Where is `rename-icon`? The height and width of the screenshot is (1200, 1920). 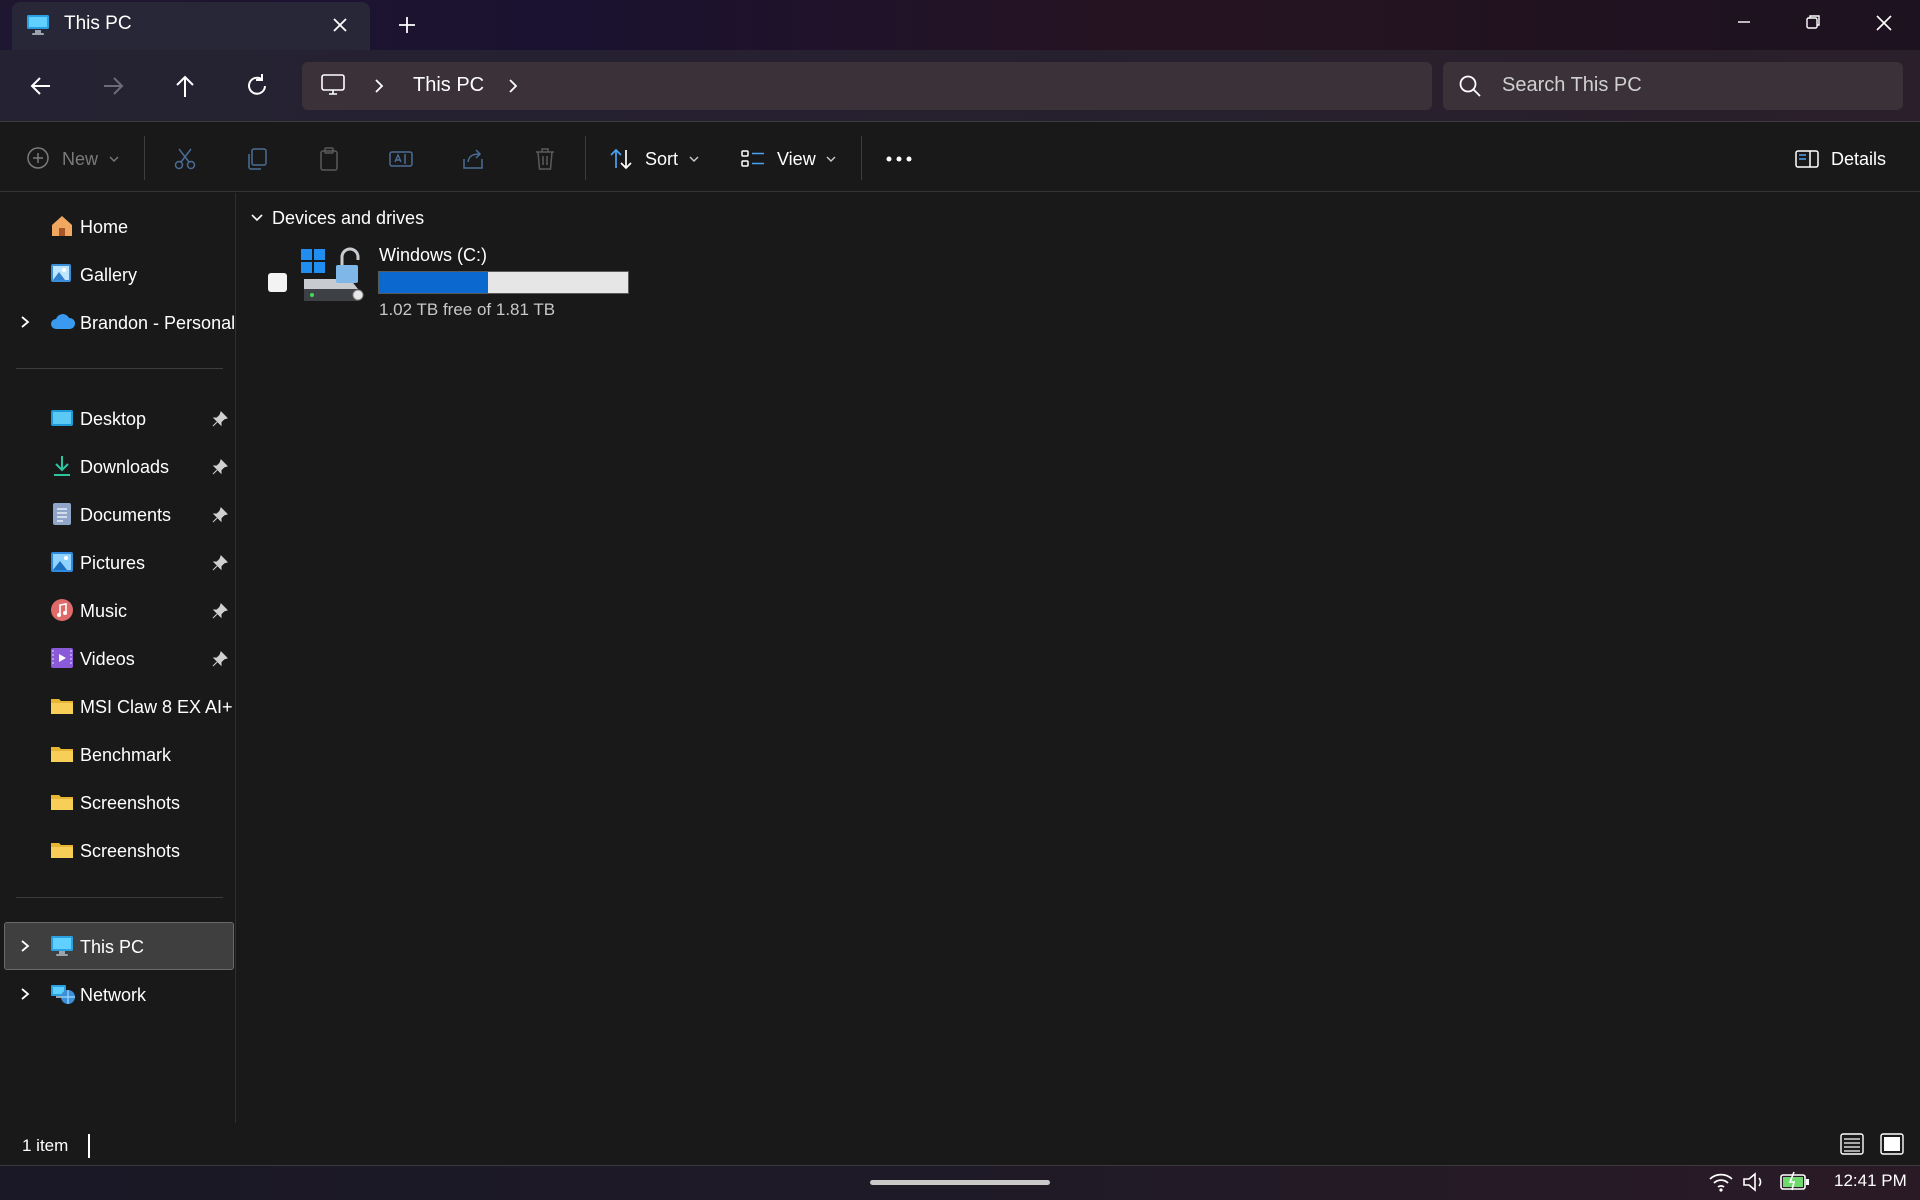 rename-icon is located at coordinates (401, 159).